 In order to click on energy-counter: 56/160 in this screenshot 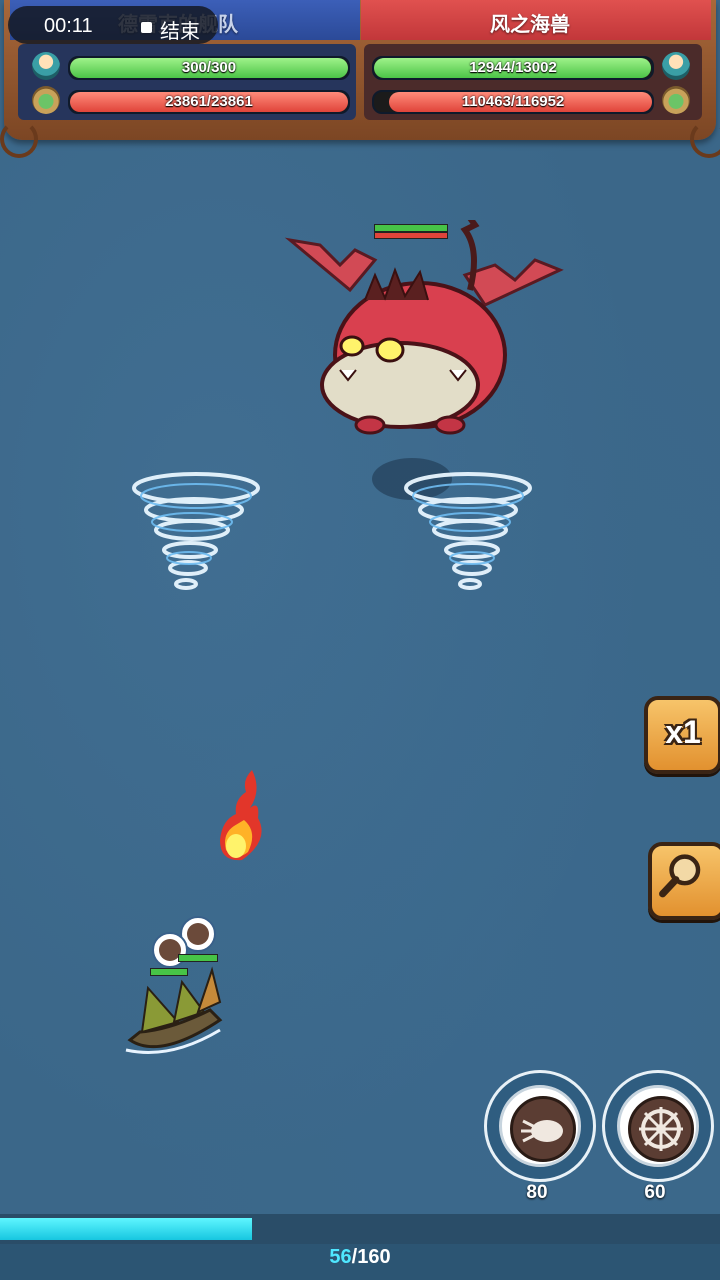, I will do `click(360, 1257)`.